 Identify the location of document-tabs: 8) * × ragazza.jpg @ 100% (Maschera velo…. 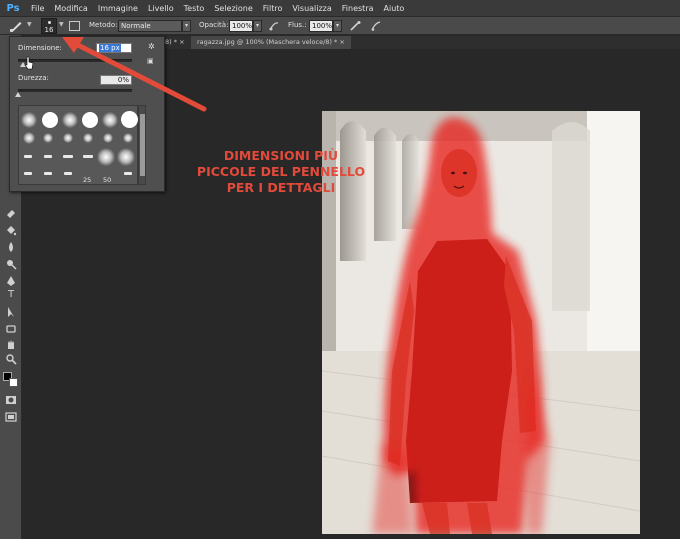
(422, 42).